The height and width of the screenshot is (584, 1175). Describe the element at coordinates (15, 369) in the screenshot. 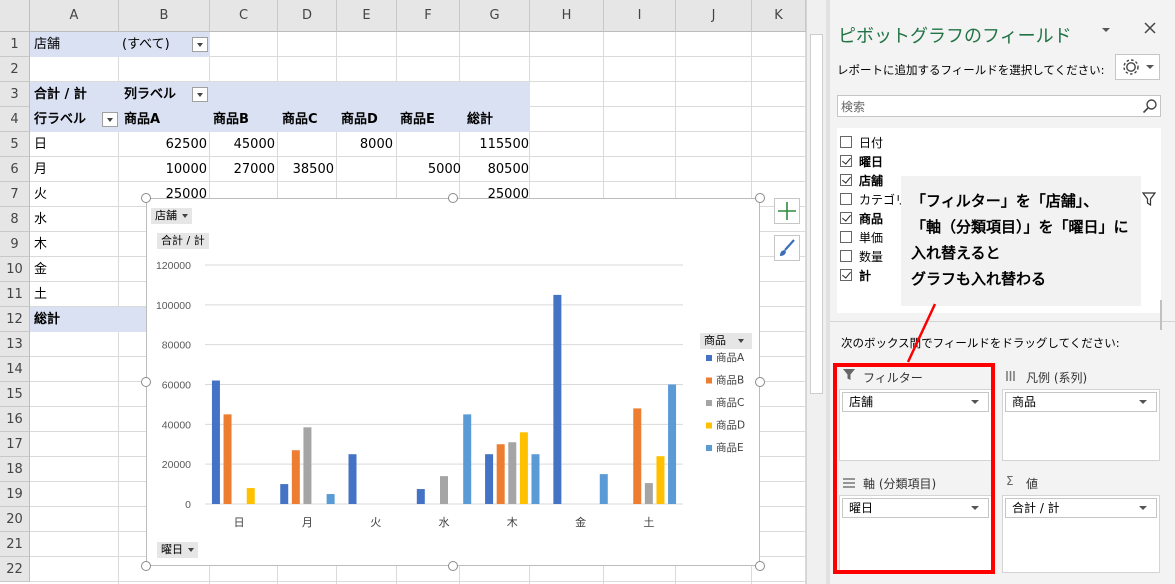

I see `row-header: 14` at that location.